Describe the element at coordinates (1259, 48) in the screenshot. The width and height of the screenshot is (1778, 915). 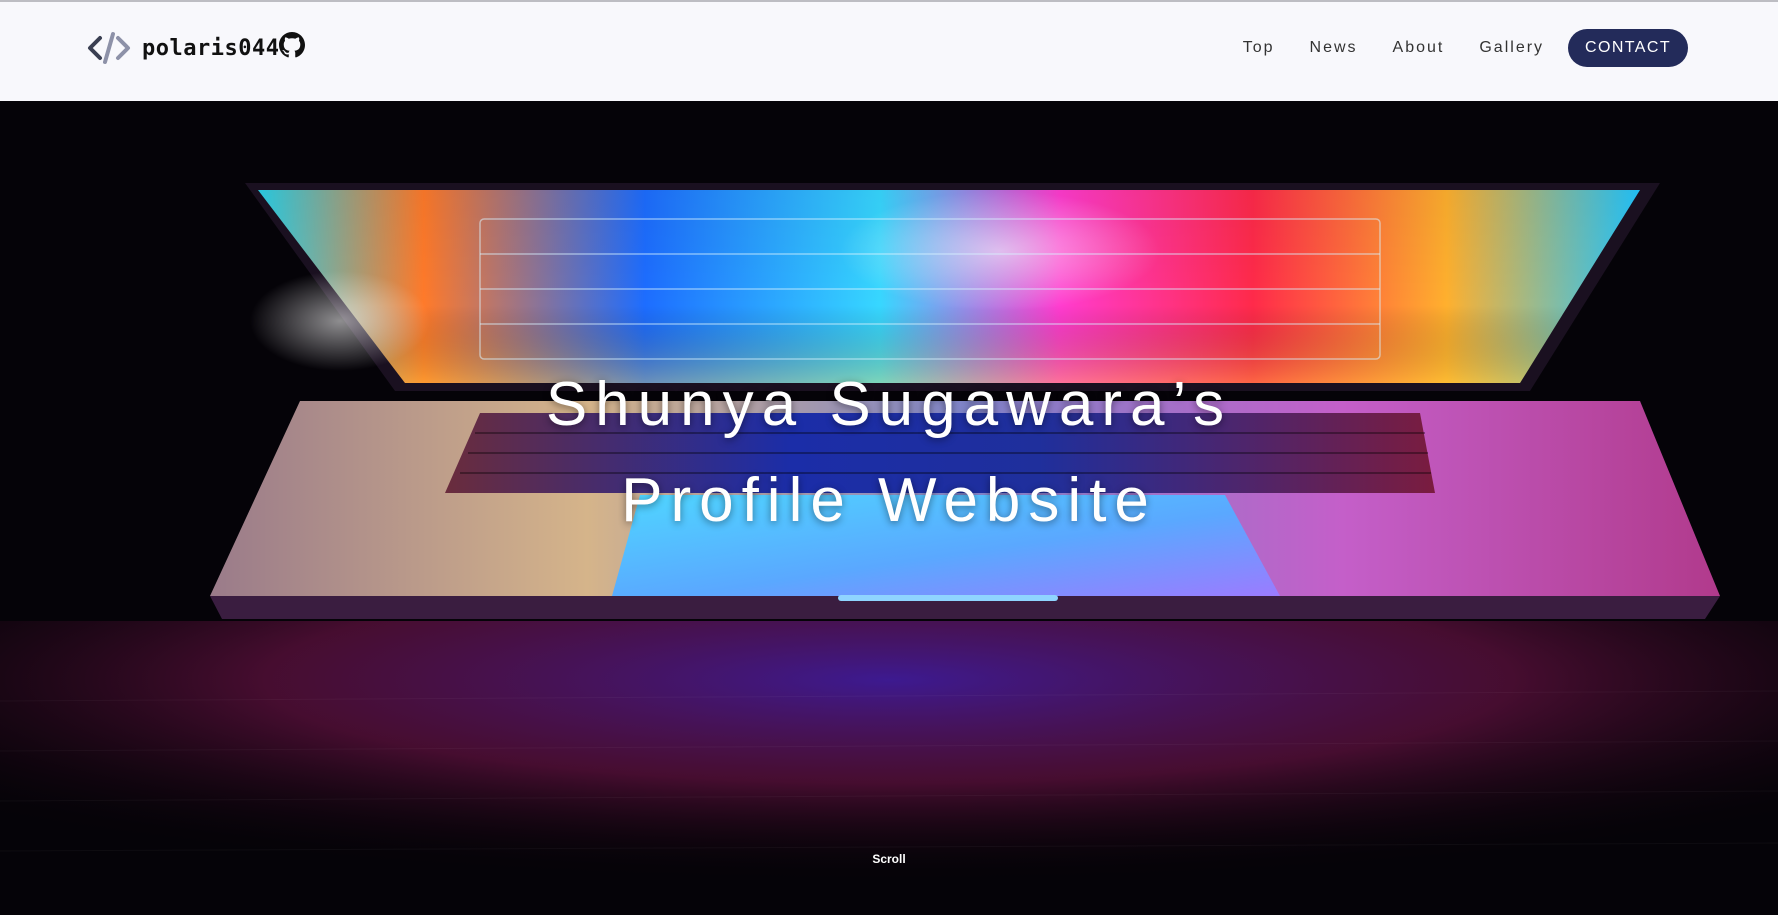
I see `nav-link-top: Top` at that location.